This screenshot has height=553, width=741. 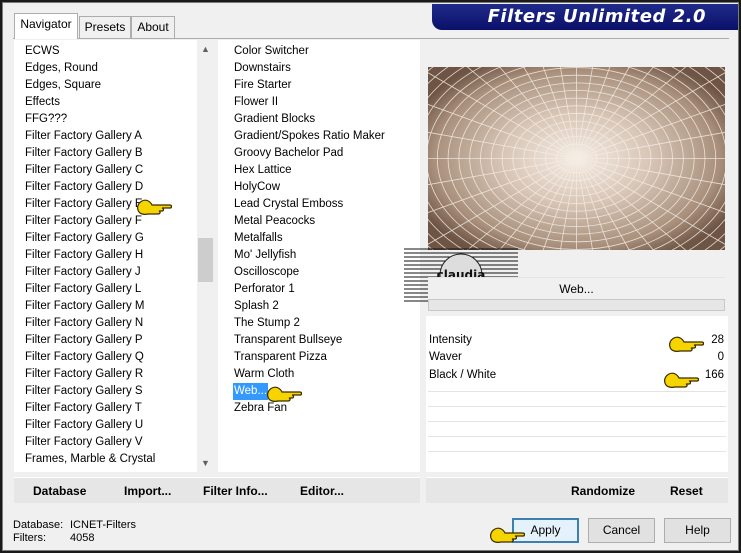 What do you see at coordinates (84, 374) in the screenshot?
I see `category-item: Filter Factory Gallery R` at bounding box center [84, 374].